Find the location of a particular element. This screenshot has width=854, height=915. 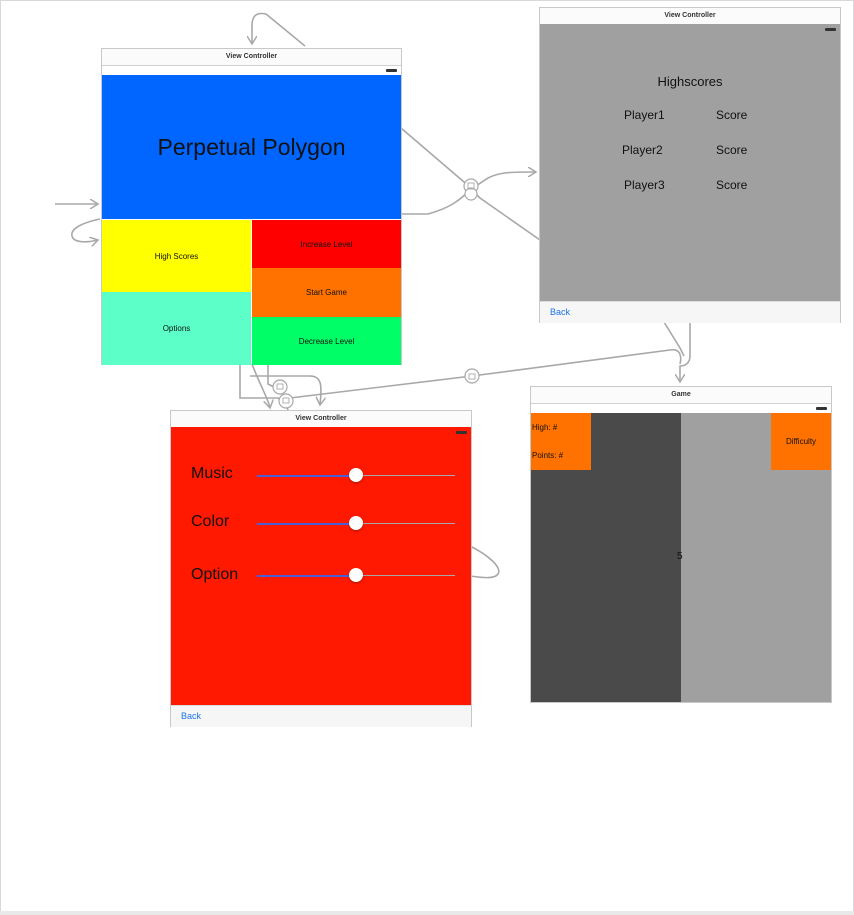

difficulty-button: Difficulty is located at coordinates (801, 441).